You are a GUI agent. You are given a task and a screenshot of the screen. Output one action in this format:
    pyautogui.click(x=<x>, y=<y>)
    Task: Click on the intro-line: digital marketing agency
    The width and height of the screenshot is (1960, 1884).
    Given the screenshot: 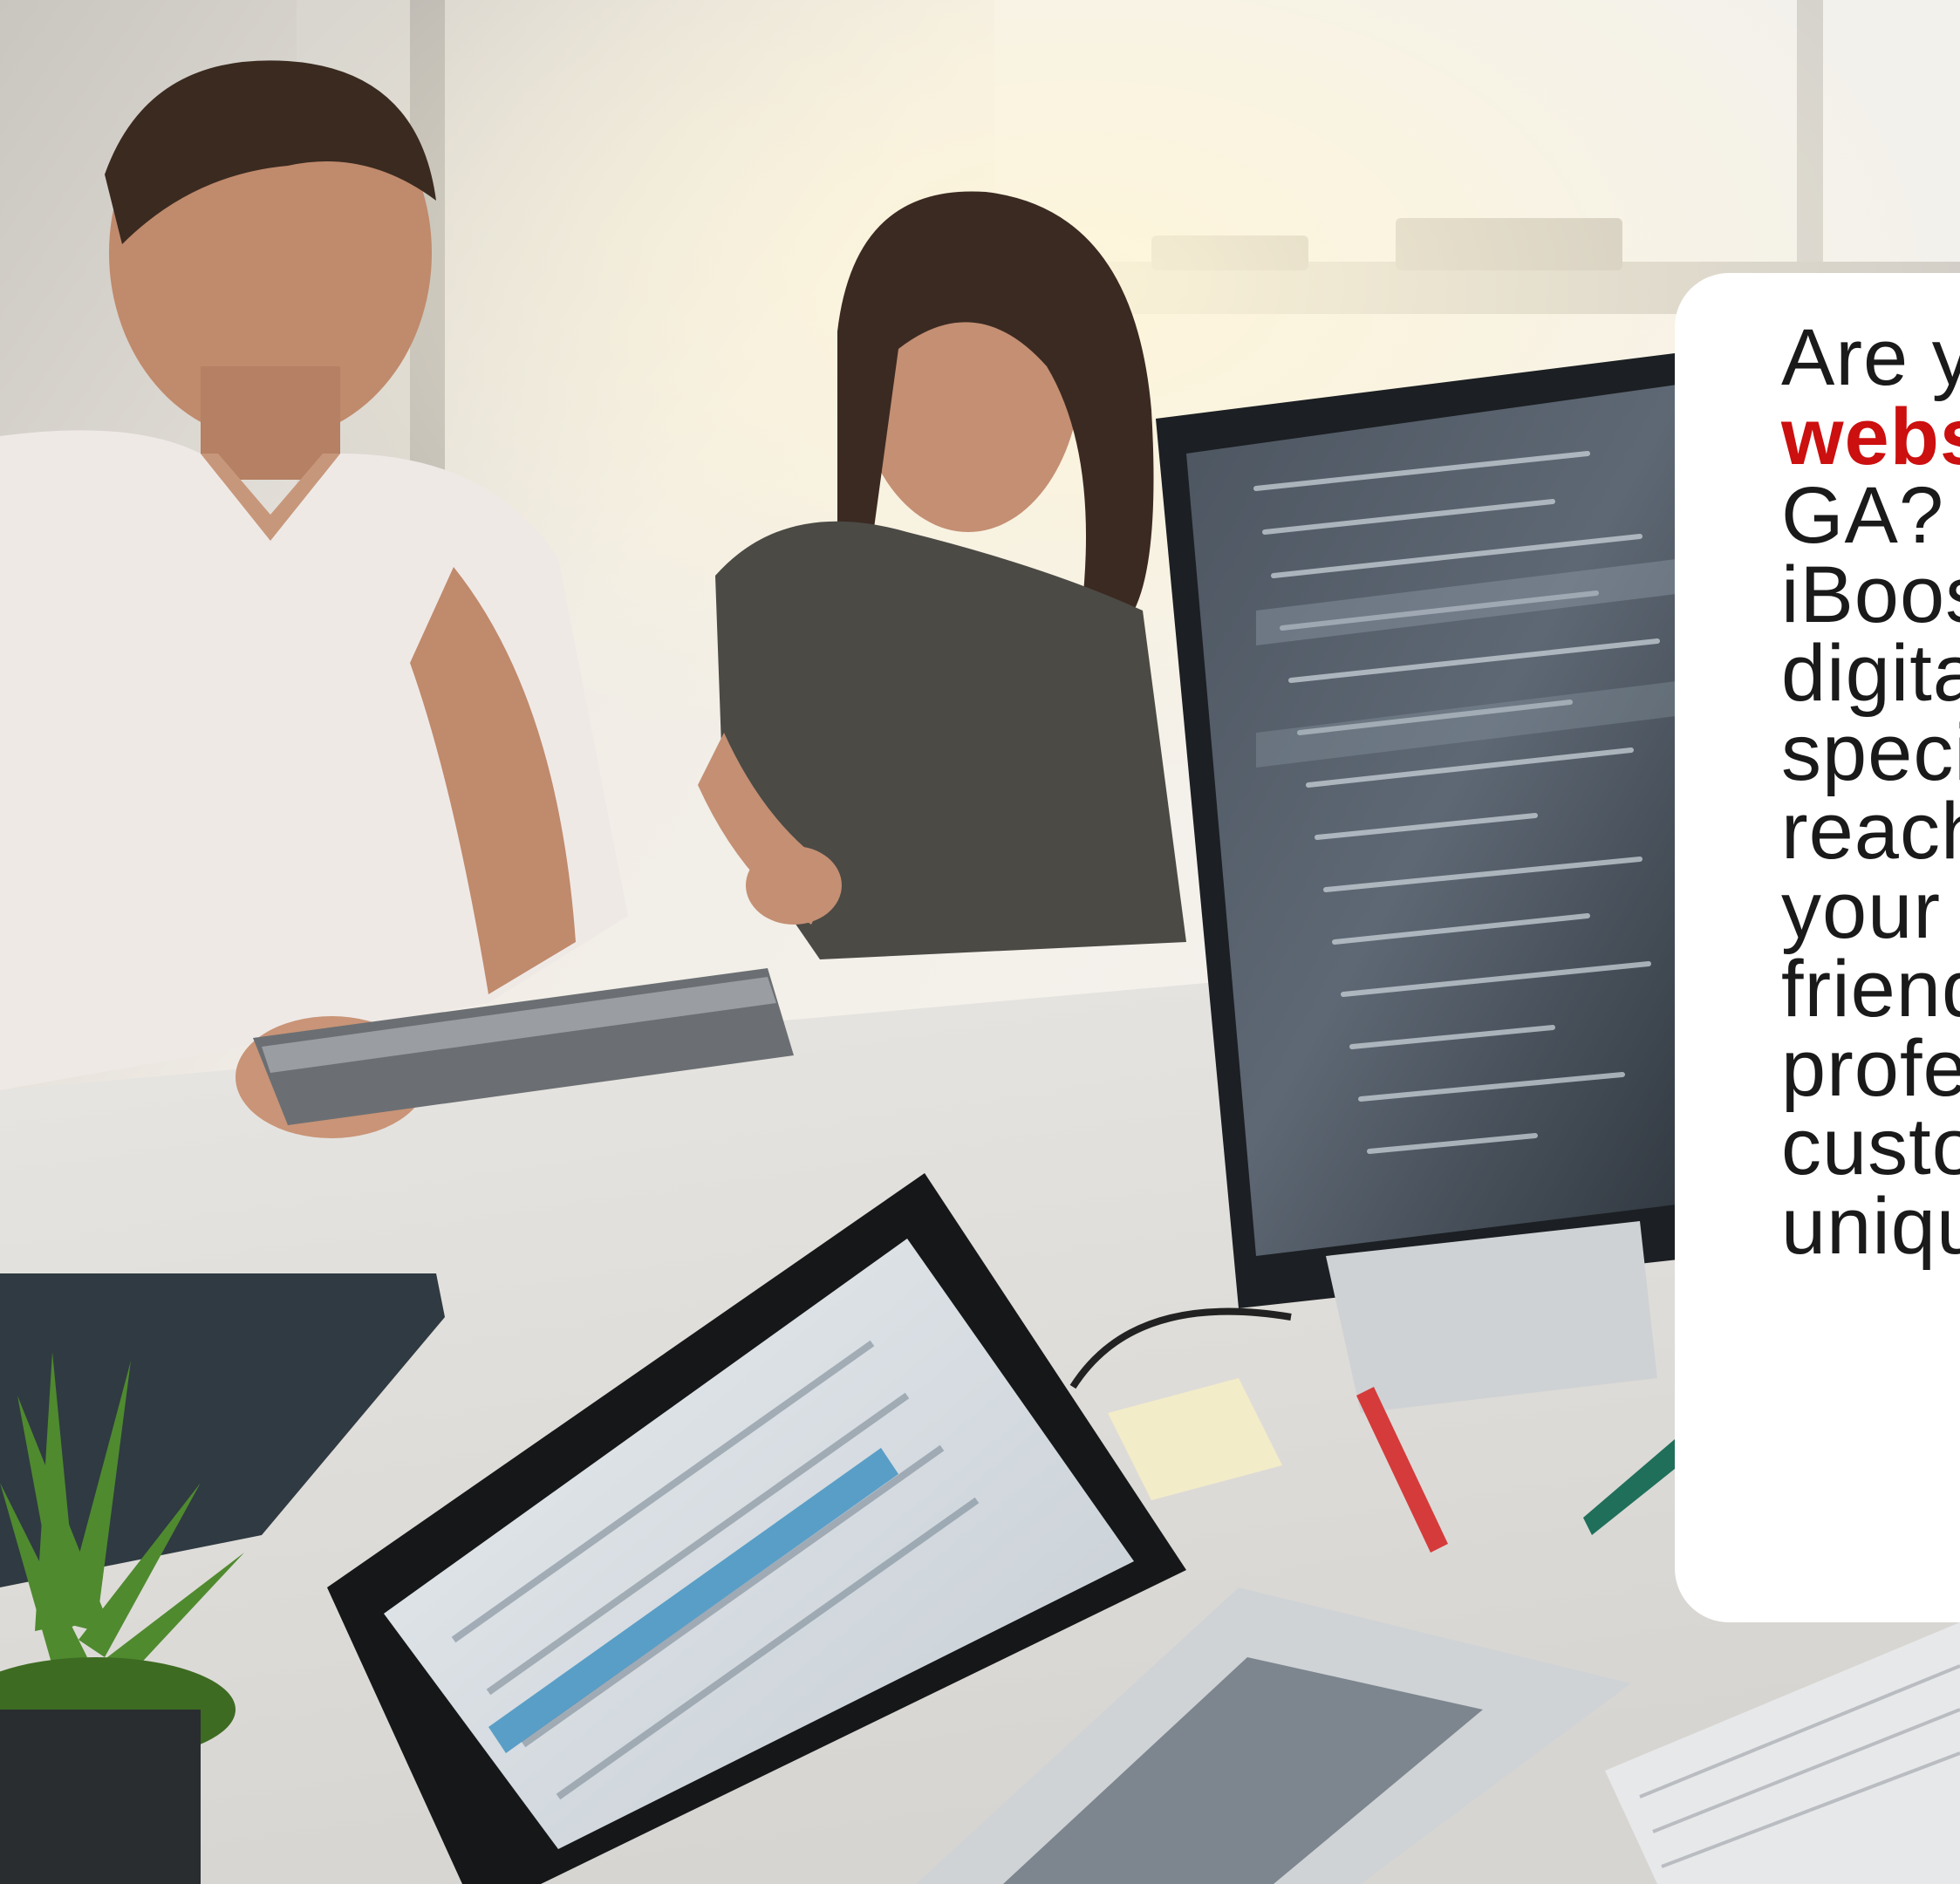 What is the action you would take?
    pyautogui.click(x=1870, y=673)
    